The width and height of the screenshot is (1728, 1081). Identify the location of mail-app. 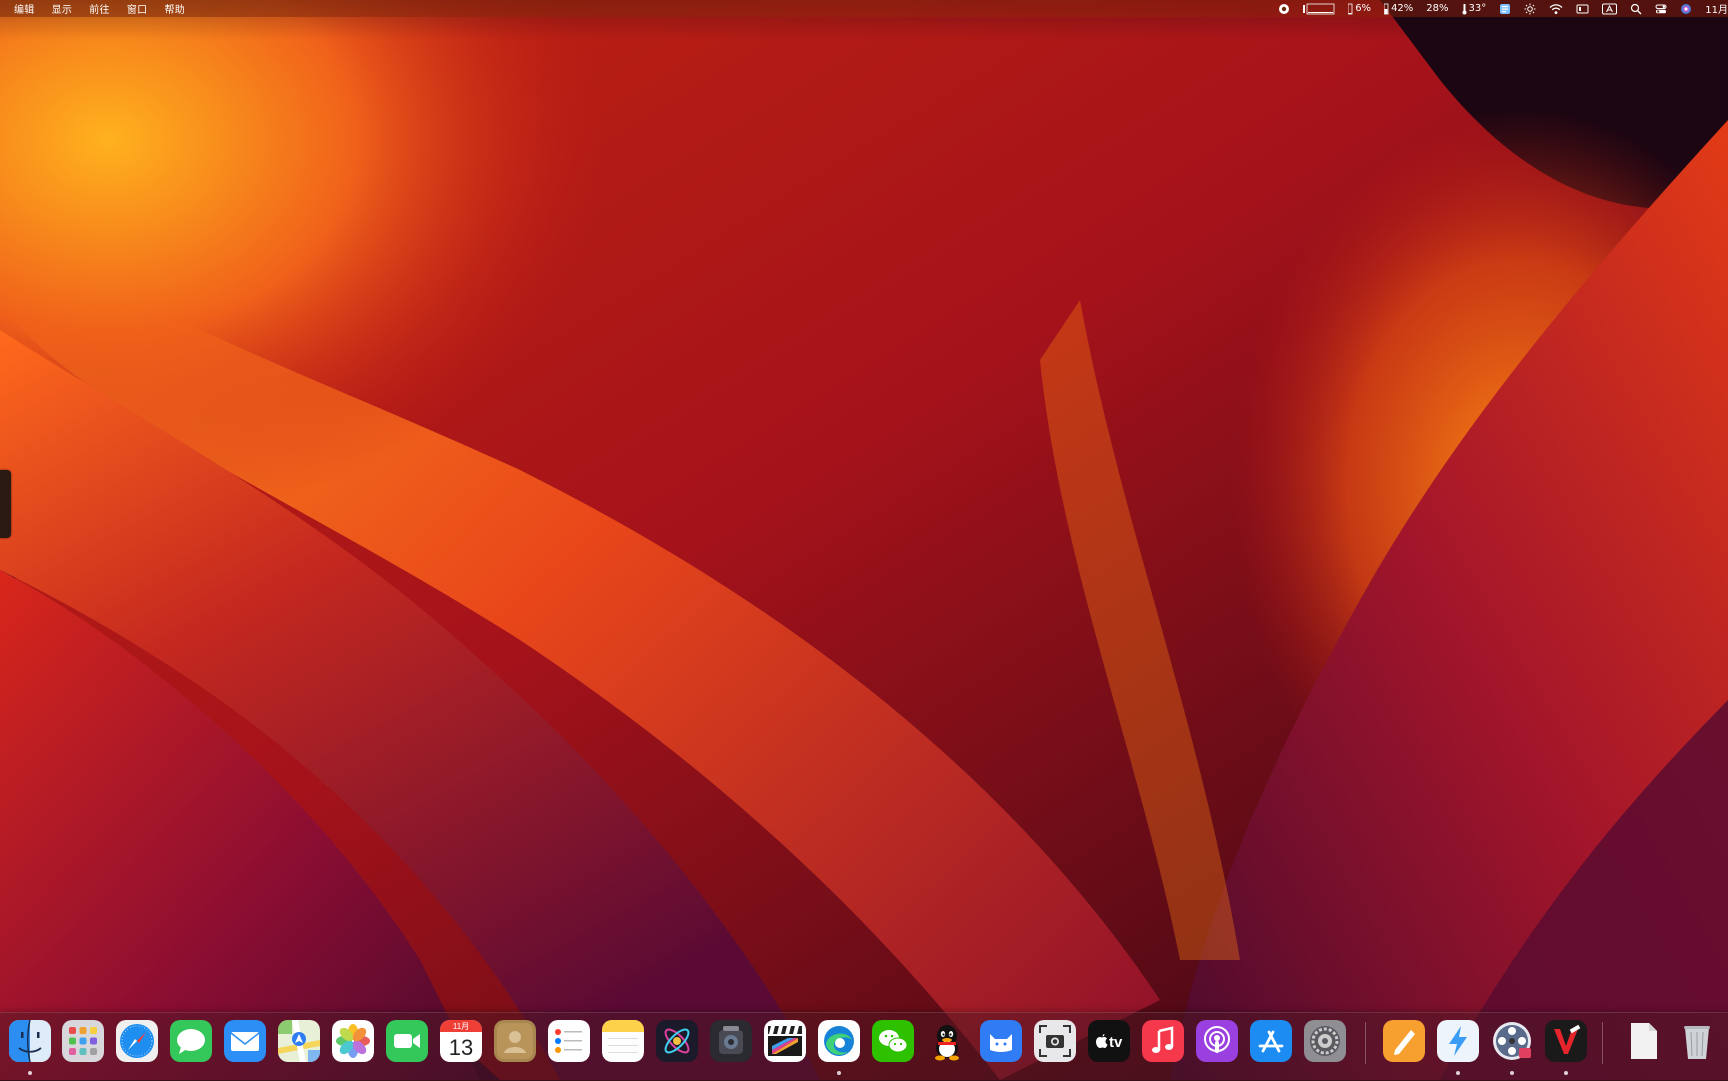
(245, 1041).